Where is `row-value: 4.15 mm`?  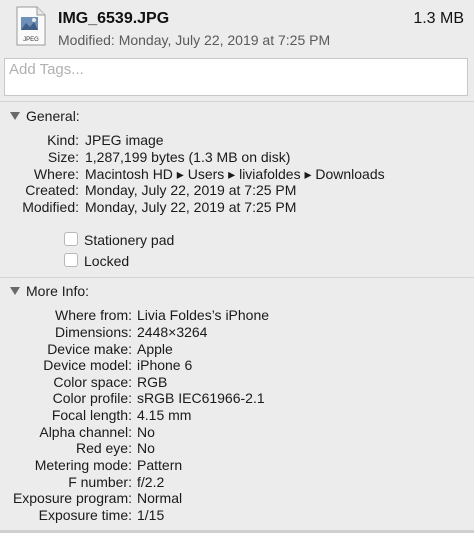 row-value: 4.15 mm is located at coordinates (164, 415).